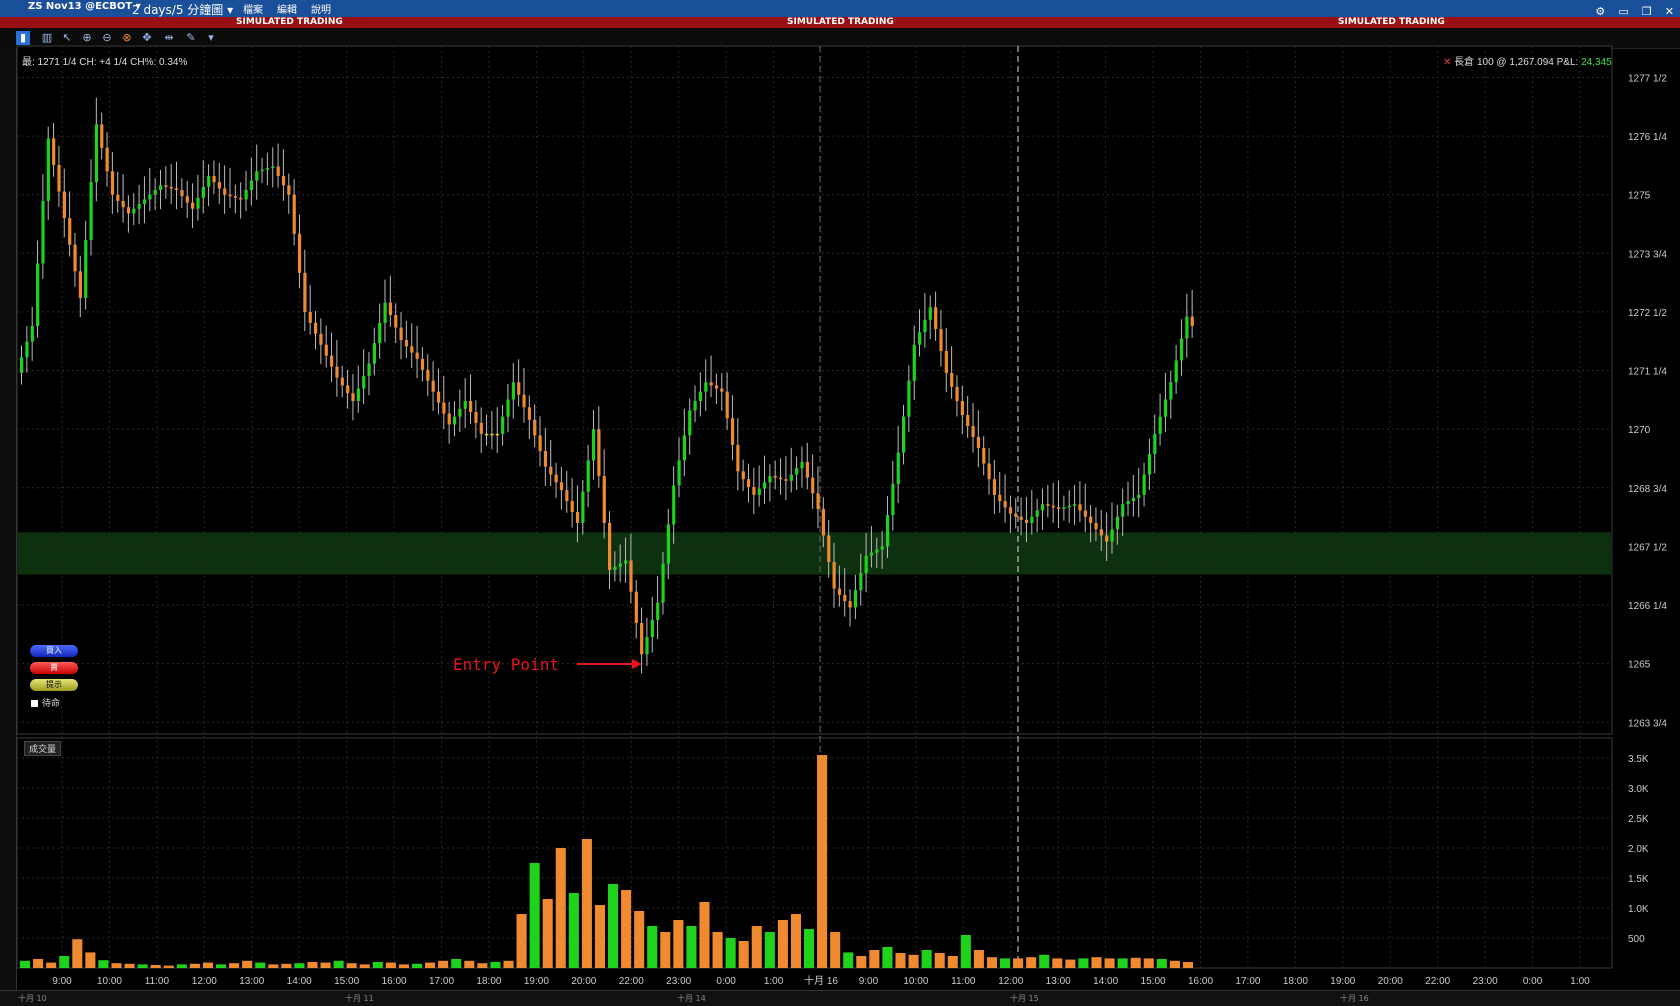  What do you see at coordinates (394, 981) in the screenshot?
I see `time-tick-label: 16:00` at bounding box center [394, 981].